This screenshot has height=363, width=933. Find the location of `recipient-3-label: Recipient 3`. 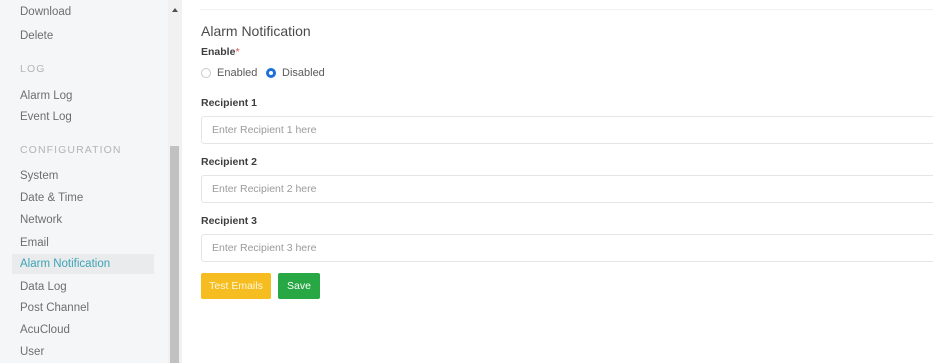

recipient-3-label: Recipient 3 is located at coordinates (229, 221).